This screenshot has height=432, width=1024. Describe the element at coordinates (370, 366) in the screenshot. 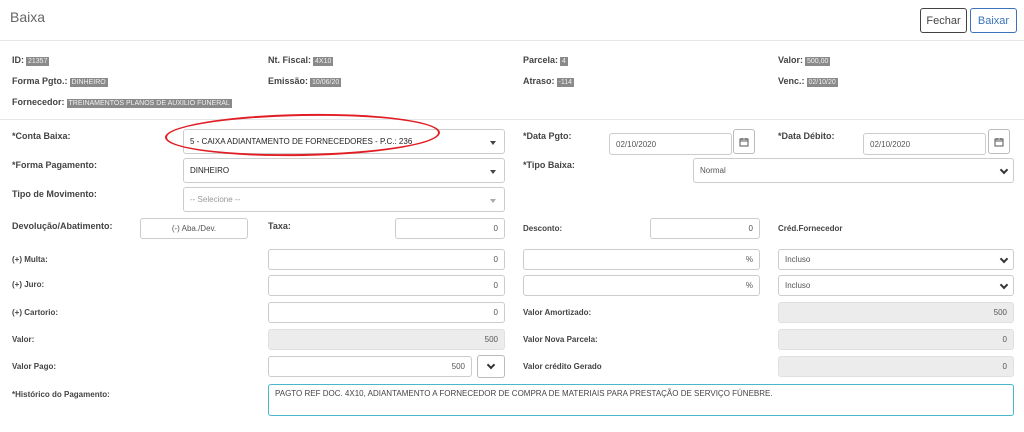

I see `valor-pago-input: 500` at that location.